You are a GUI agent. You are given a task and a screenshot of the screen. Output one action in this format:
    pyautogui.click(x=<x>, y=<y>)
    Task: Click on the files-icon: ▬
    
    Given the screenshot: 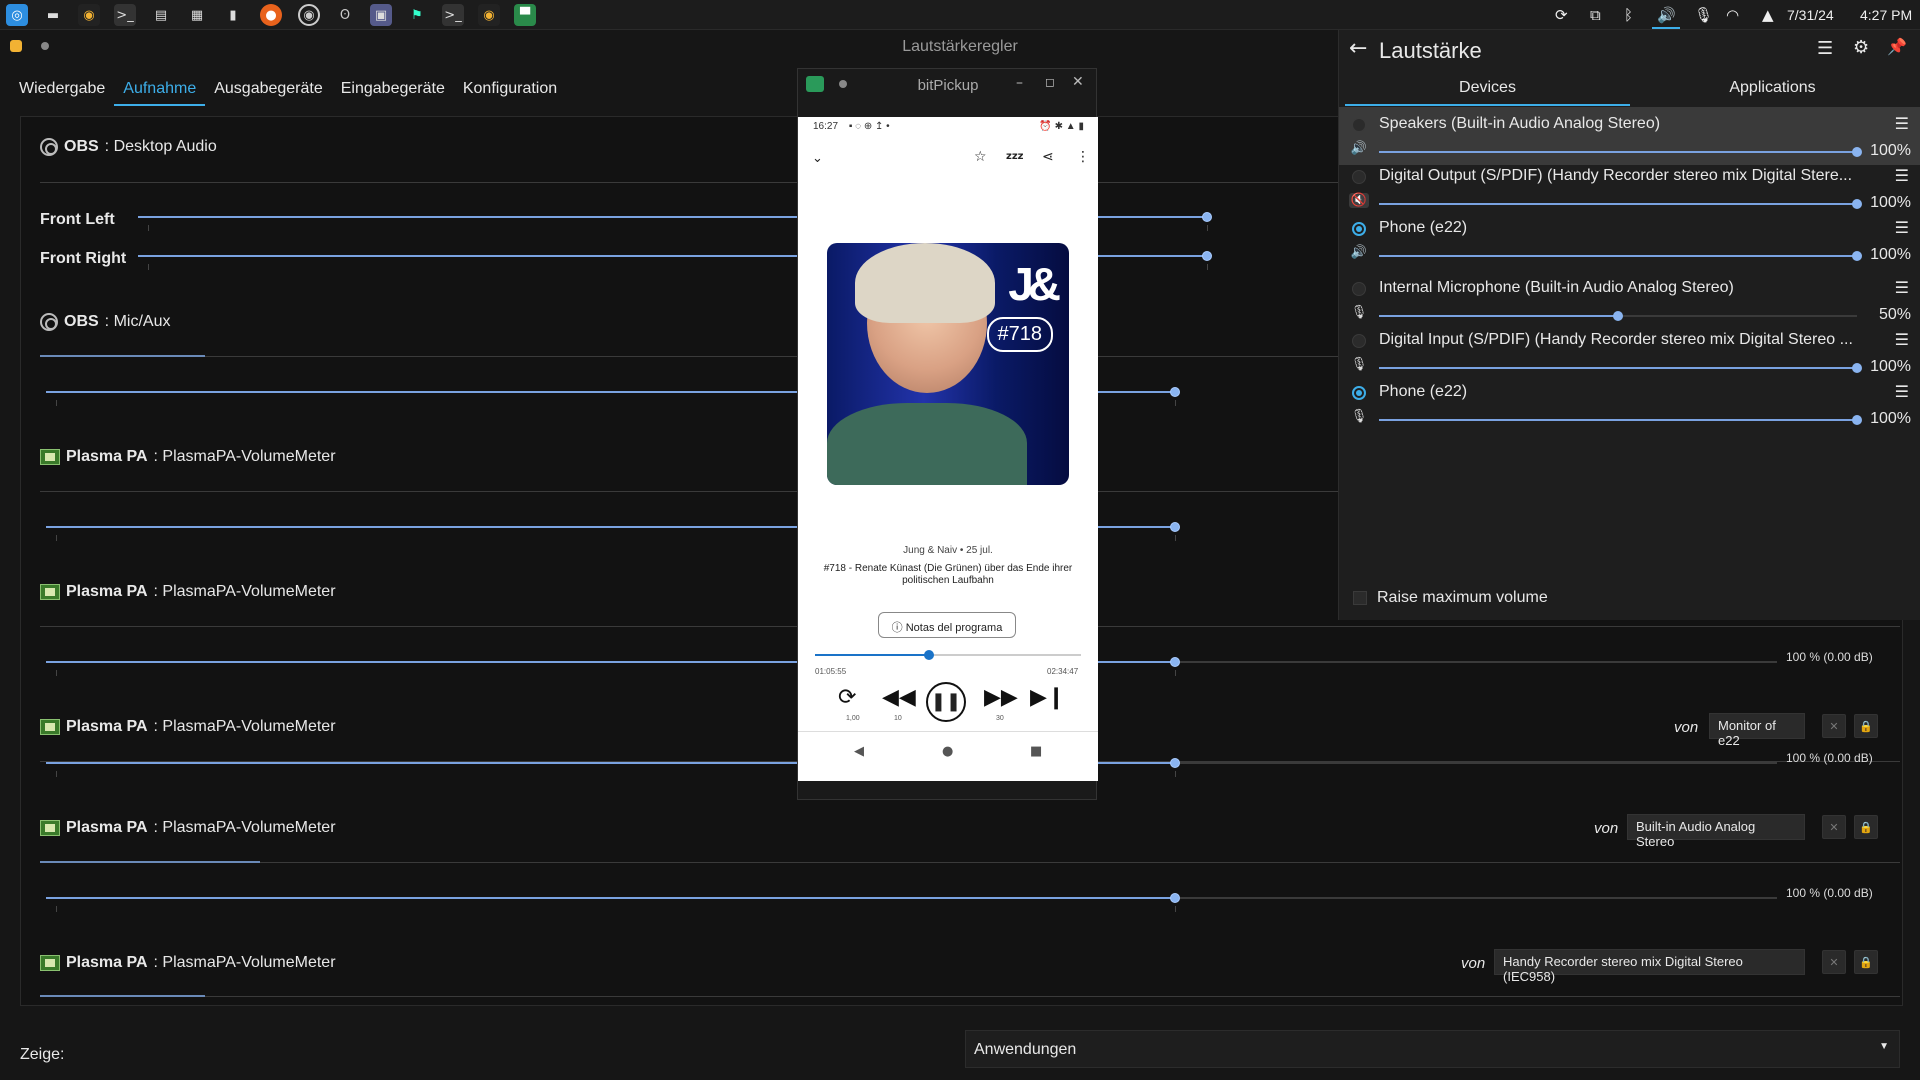 What is the action you would take?
    pyautogui.click(x=53, y=15)
    